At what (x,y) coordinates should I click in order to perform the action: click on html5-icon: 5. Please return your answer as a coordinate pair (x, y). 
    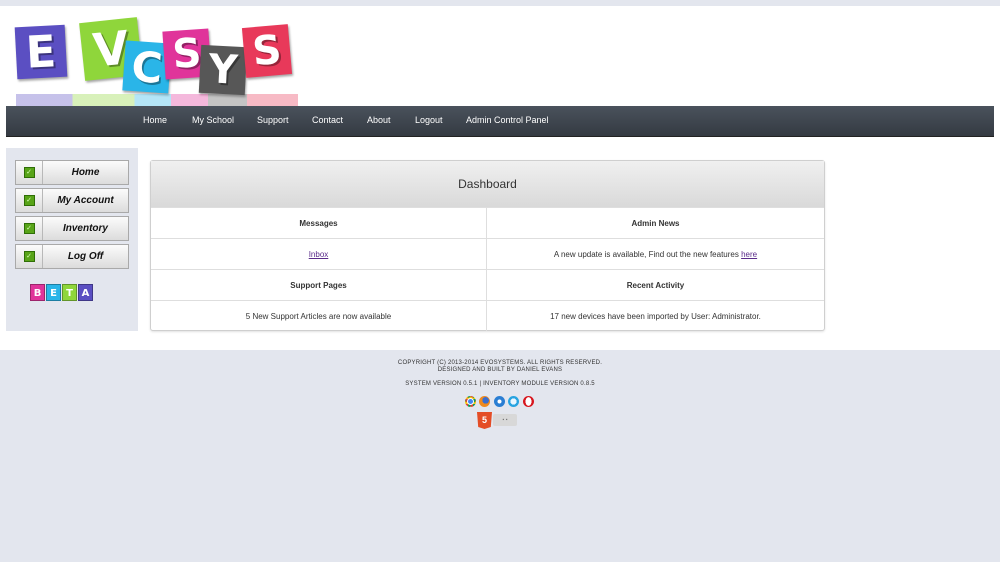
    Looking at the image, I should click on (484, 420).